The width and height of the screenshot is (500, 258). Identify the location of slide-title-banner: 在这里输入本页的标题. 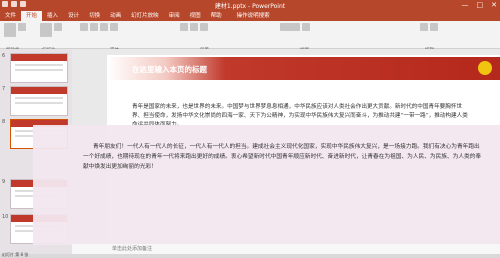
(303, 68).